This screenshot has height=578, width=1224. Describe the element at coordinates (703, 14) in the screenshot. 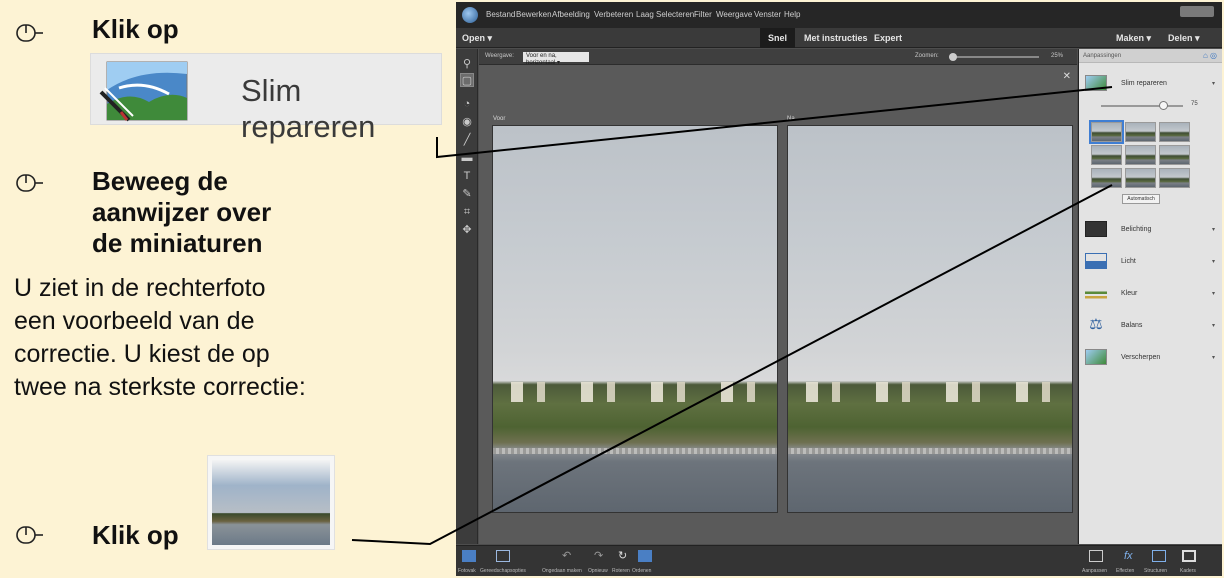

I see `menu-filter: Filter` at that location.